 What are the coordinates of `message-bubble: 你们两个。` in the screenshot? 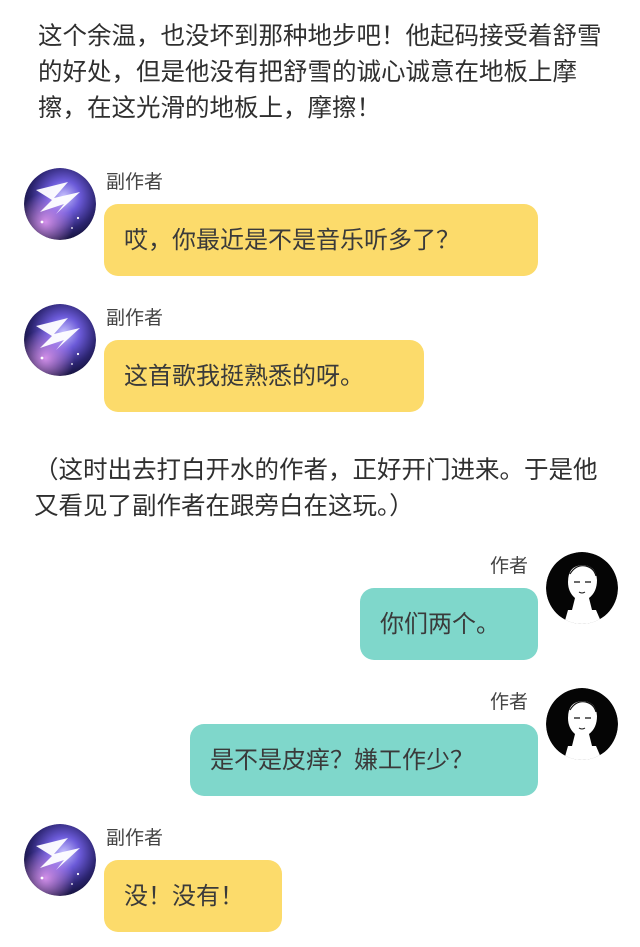 It's located at (449, 624).